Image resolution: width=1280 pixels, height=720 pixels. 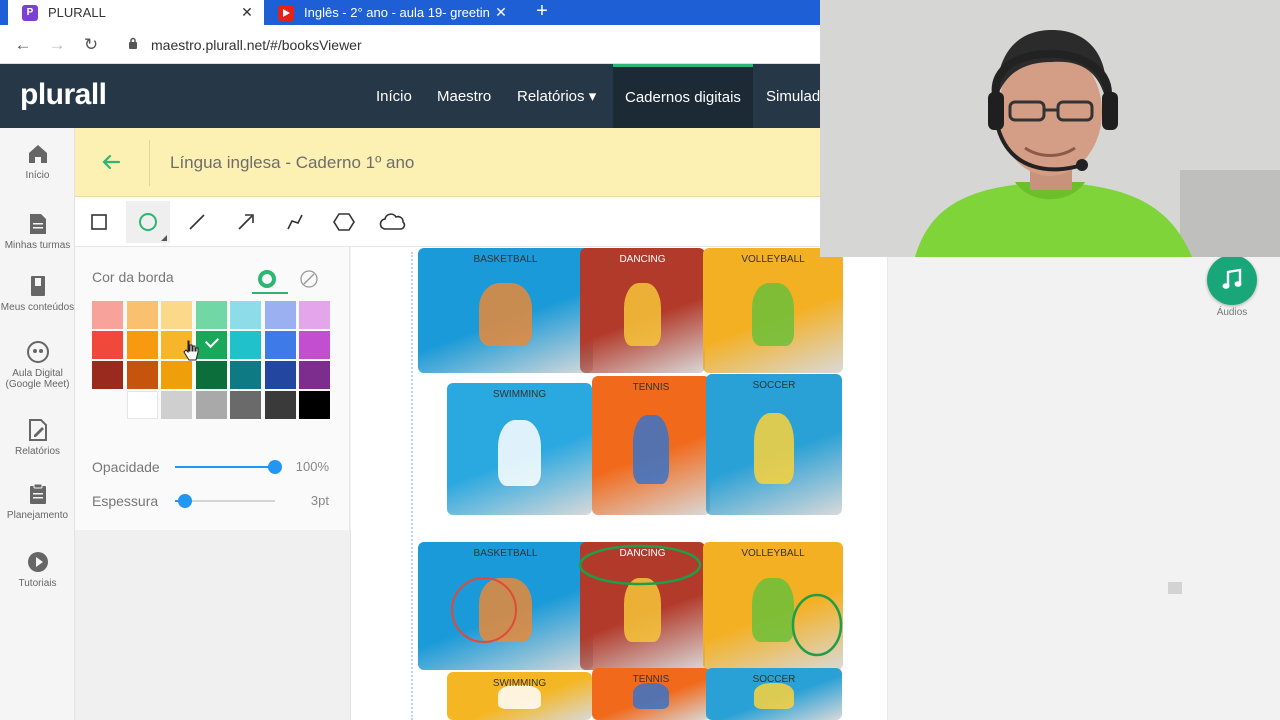 I want to click on annotation-ellipse-green, so click(x=817, y=625).